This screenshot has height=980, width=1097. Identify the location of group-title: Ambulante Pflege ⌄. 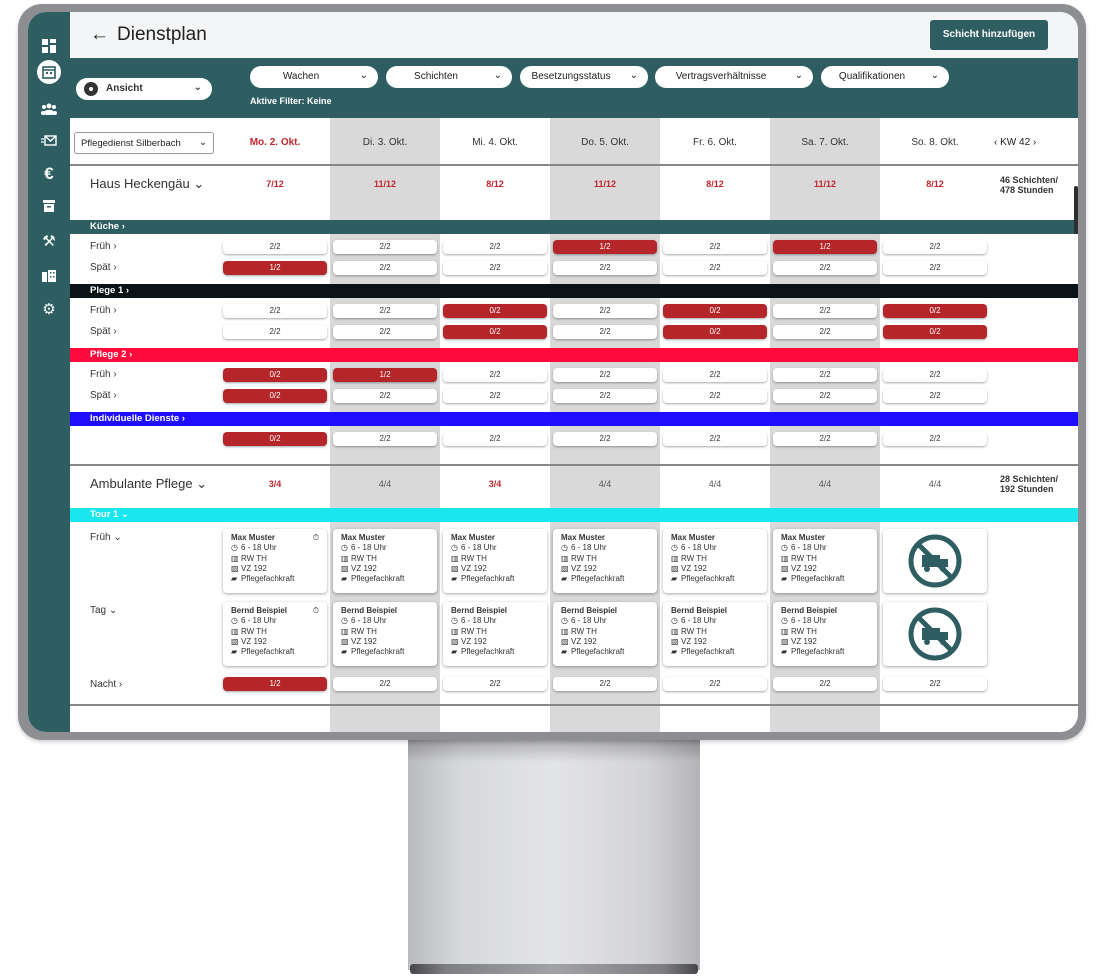
(148, 484).